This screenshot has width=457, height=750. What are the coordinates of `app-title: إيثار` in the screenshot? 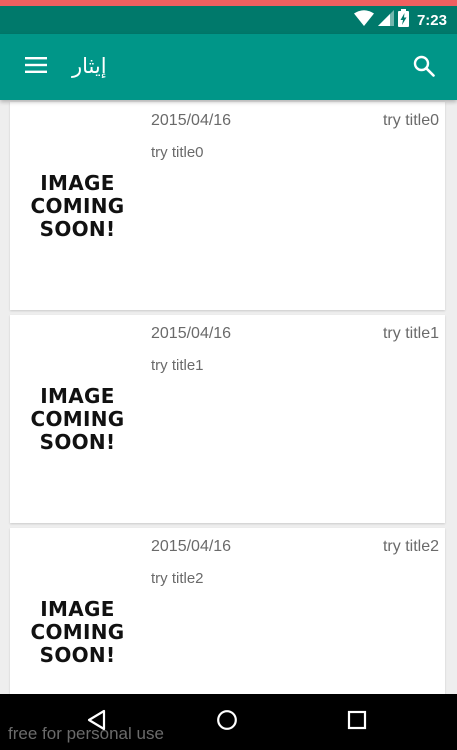 It's located at (89, 66).